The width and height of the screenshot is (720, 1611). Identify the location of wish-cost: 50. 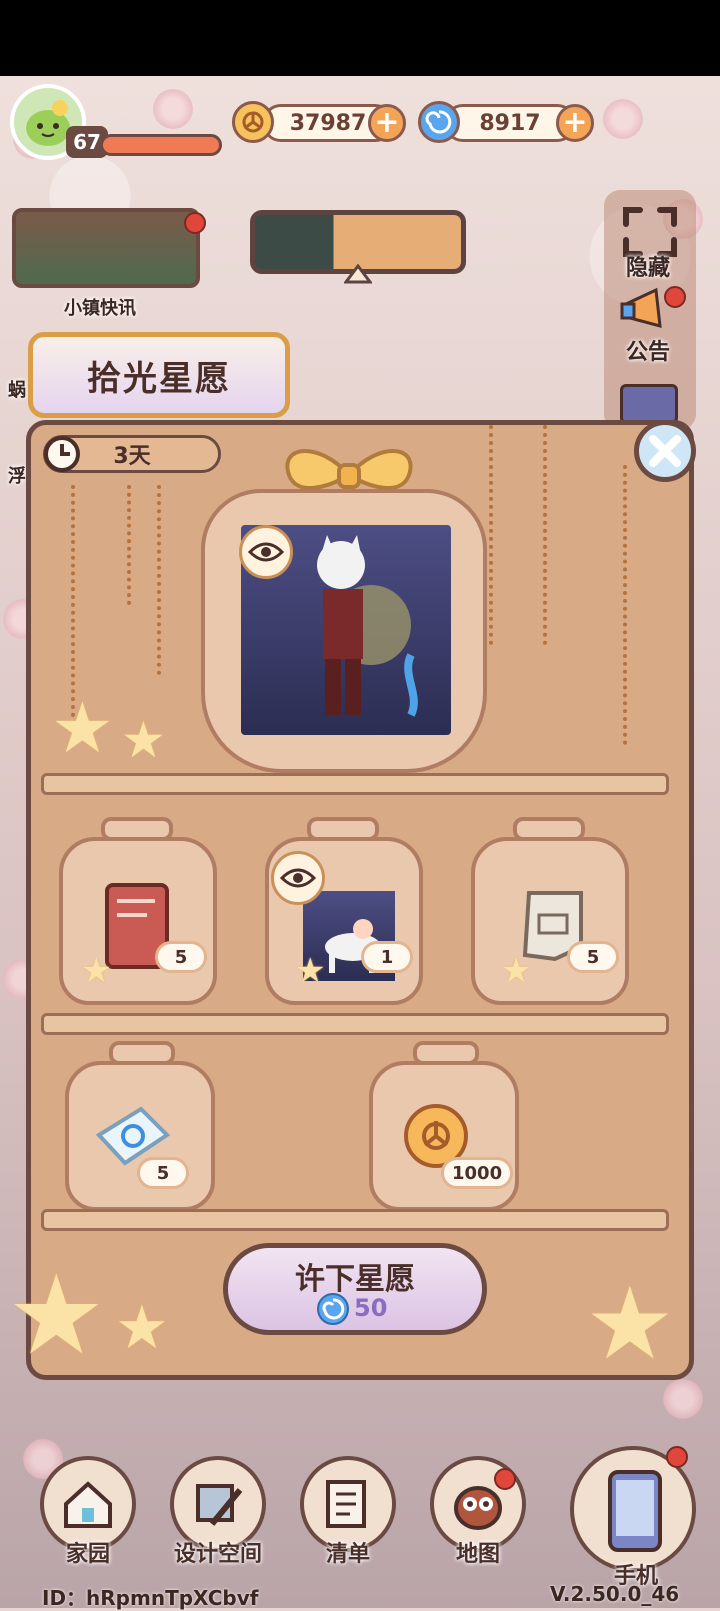
(371, 1308).